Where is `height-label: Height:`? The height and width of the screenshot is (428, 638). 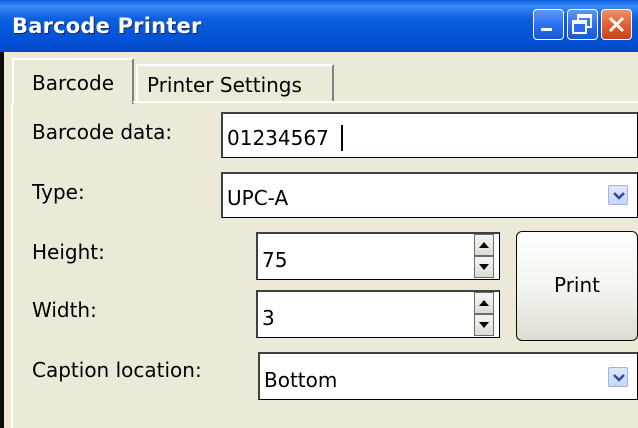 height-label: Height: is located at coordinates (68, 252).